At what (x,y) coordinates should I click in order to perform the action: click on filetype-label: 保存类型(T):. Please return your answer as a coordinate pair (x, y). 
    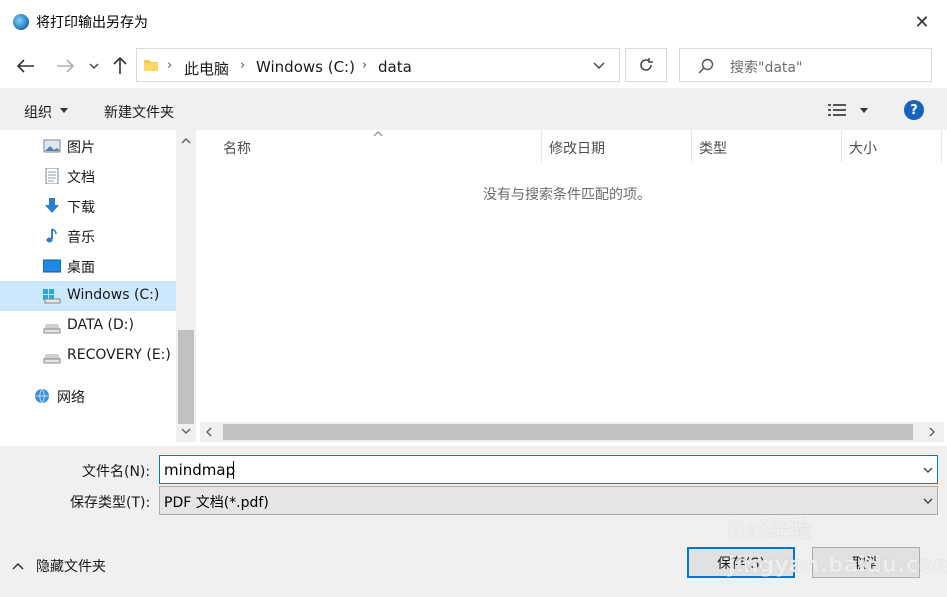
    Looking at the image, I should click on (110, 503).